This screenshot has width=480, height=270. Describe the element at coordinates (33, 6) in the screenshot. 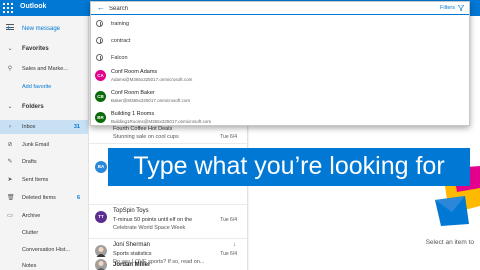

I see `app-title: Outlook` at that location.